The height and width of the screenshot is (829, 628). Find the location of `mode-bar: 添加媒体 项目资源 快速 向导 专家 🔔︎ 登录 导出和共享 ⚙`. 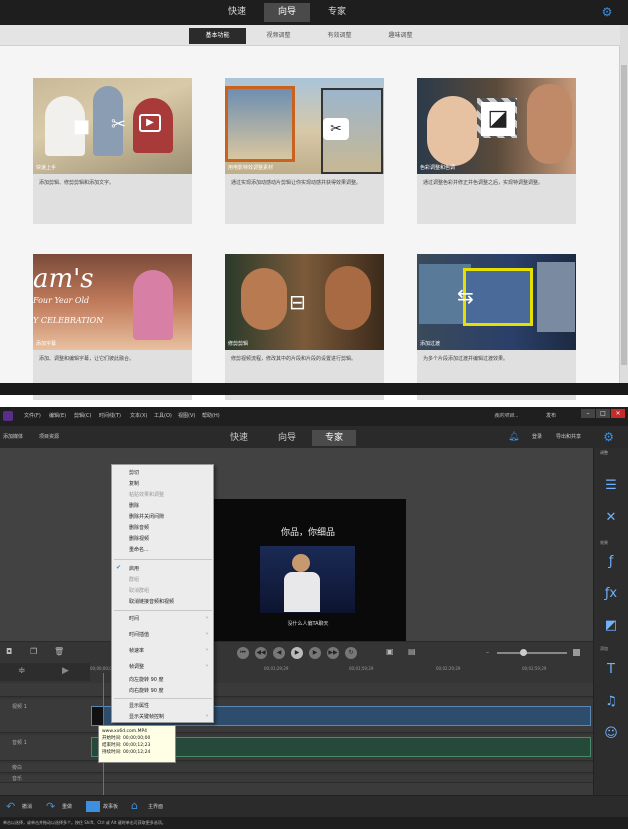

mode-bar: 添加媒体 项目资源 快速 向导 专家 🔔︎ 登录 导出和共享 ⚙ is located at coordinates (314, 437).